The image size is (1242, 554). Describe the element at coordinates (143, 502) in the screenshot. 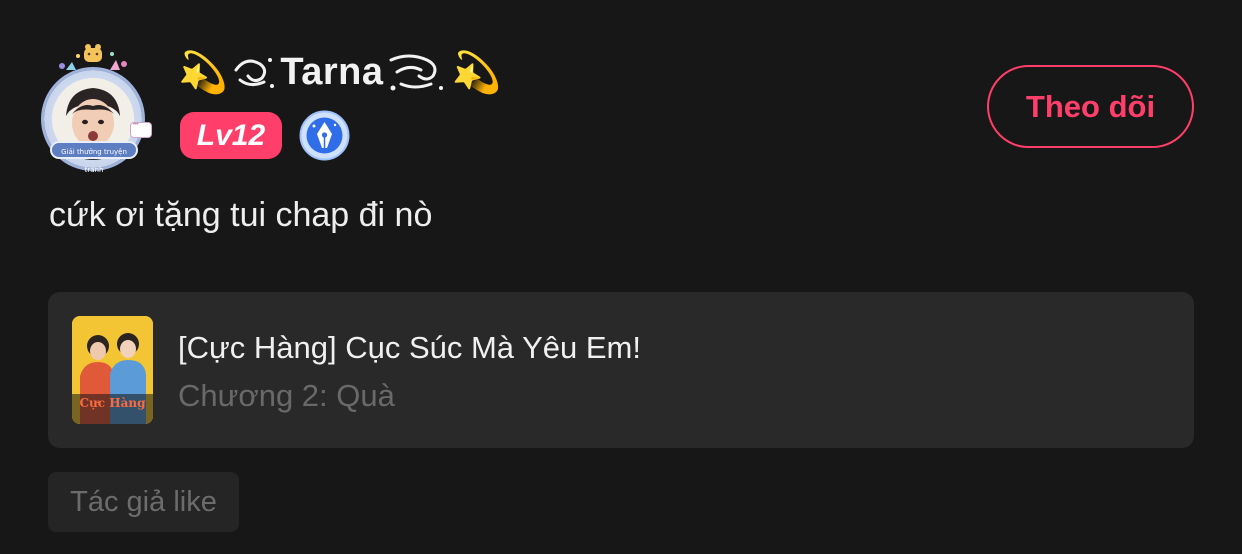

I see `author-liked-tag: Tác giả like` at that location.